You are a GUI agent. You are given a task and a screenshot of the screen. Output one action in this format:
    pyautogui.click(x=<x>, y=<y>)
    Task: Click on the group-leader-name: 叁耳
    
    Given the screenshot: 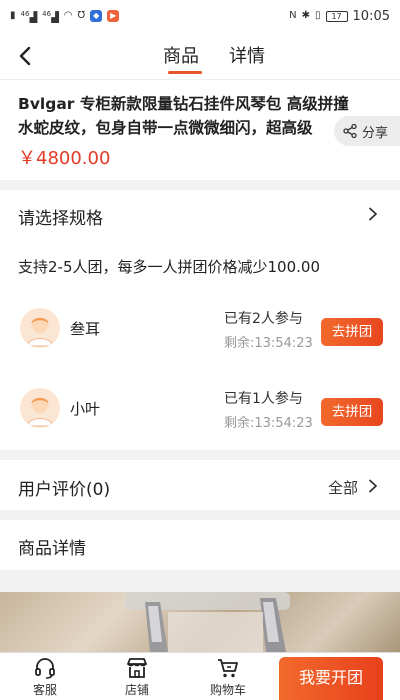 What is the action you would take?
    pyautogui.click(x=85, y=329)
    